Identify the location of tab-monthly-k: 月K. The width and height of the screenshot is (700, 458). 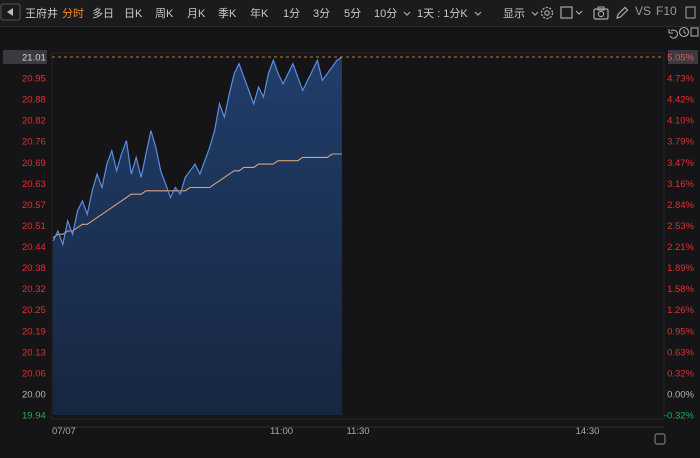
(196, 13).